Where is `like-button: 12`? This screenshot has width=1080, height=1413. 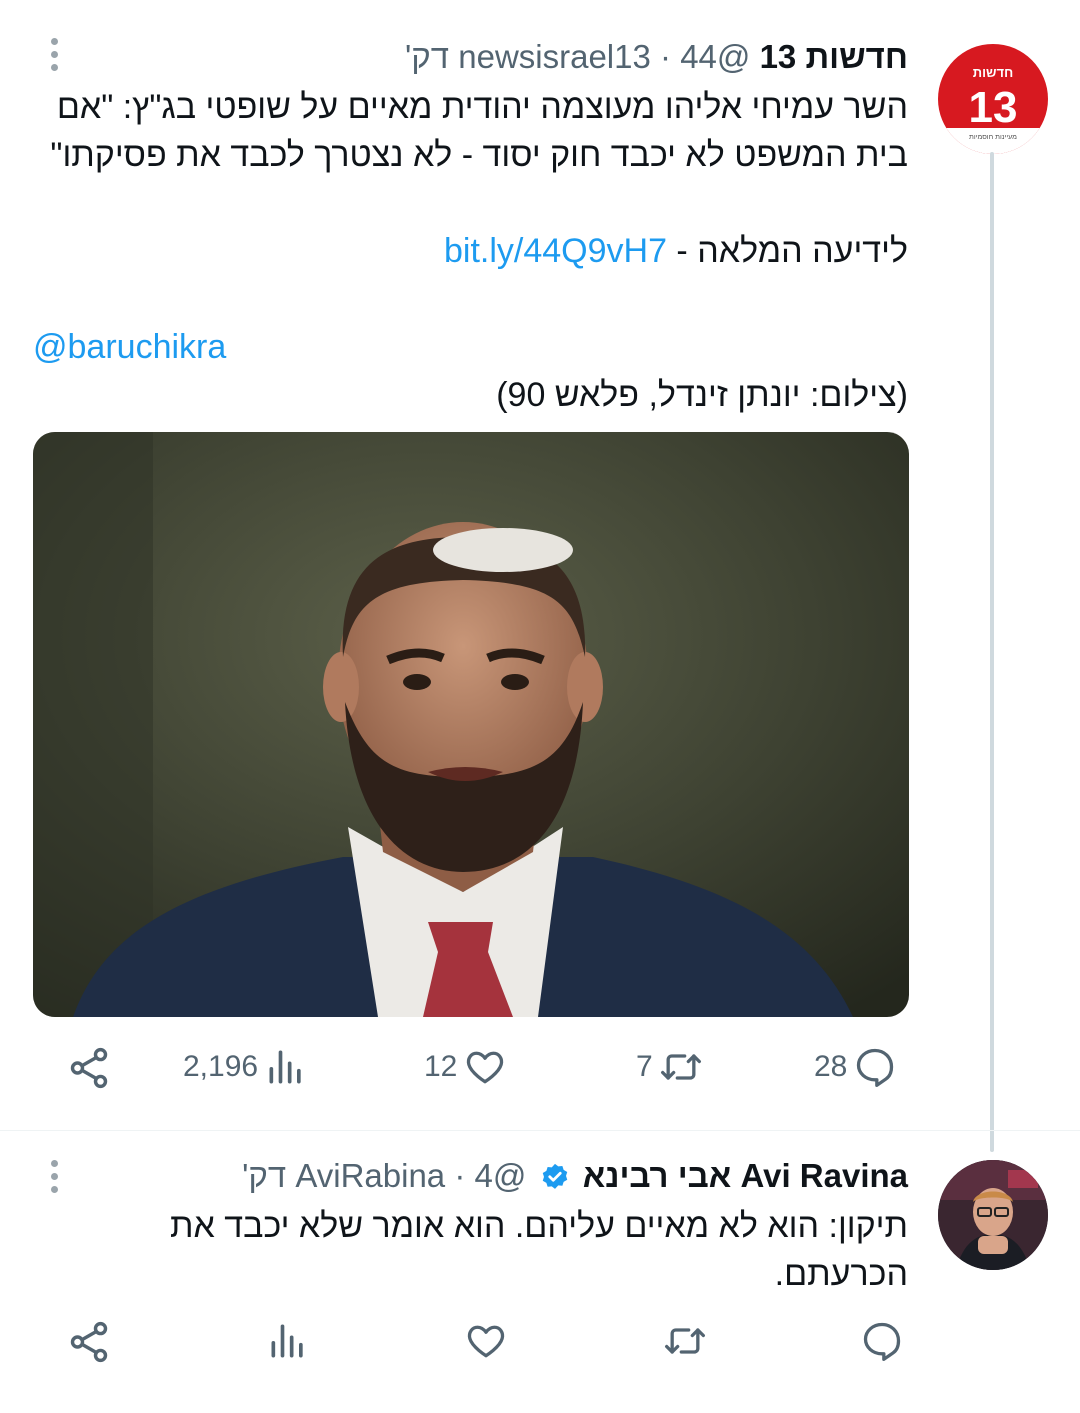 like-button: 12 is located at coordinates (465, 1067).